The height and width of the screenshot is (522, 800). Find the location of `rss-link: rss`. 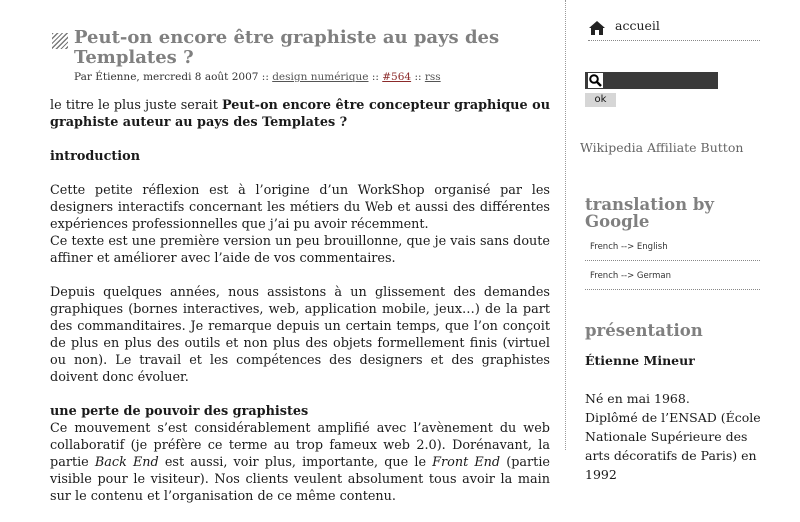

rss-link: rss is located at coordinates (433, 77).